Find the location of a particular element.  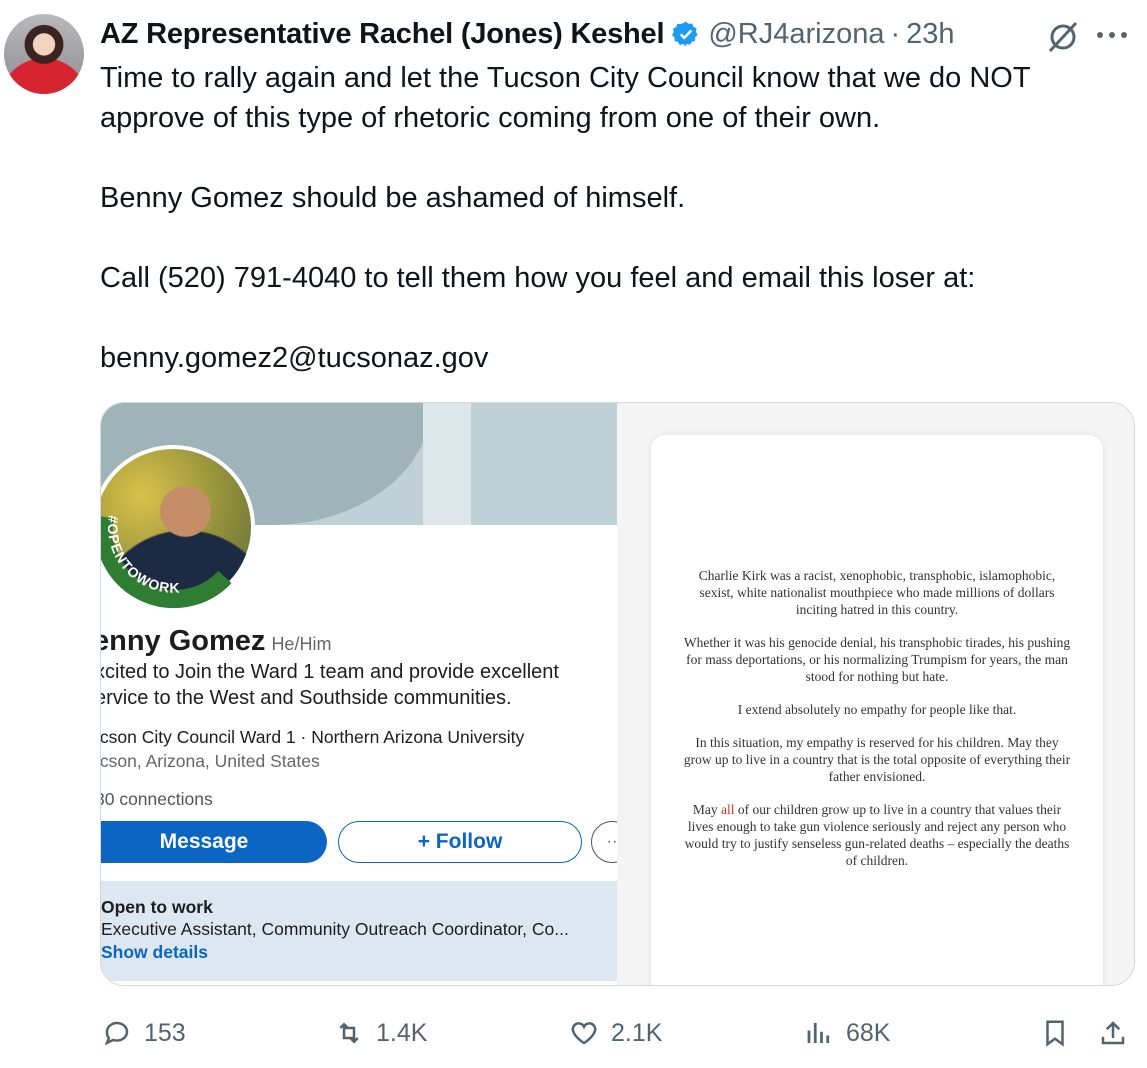

author-handle: @RJ4arizona is located at coordinates (796, 34).